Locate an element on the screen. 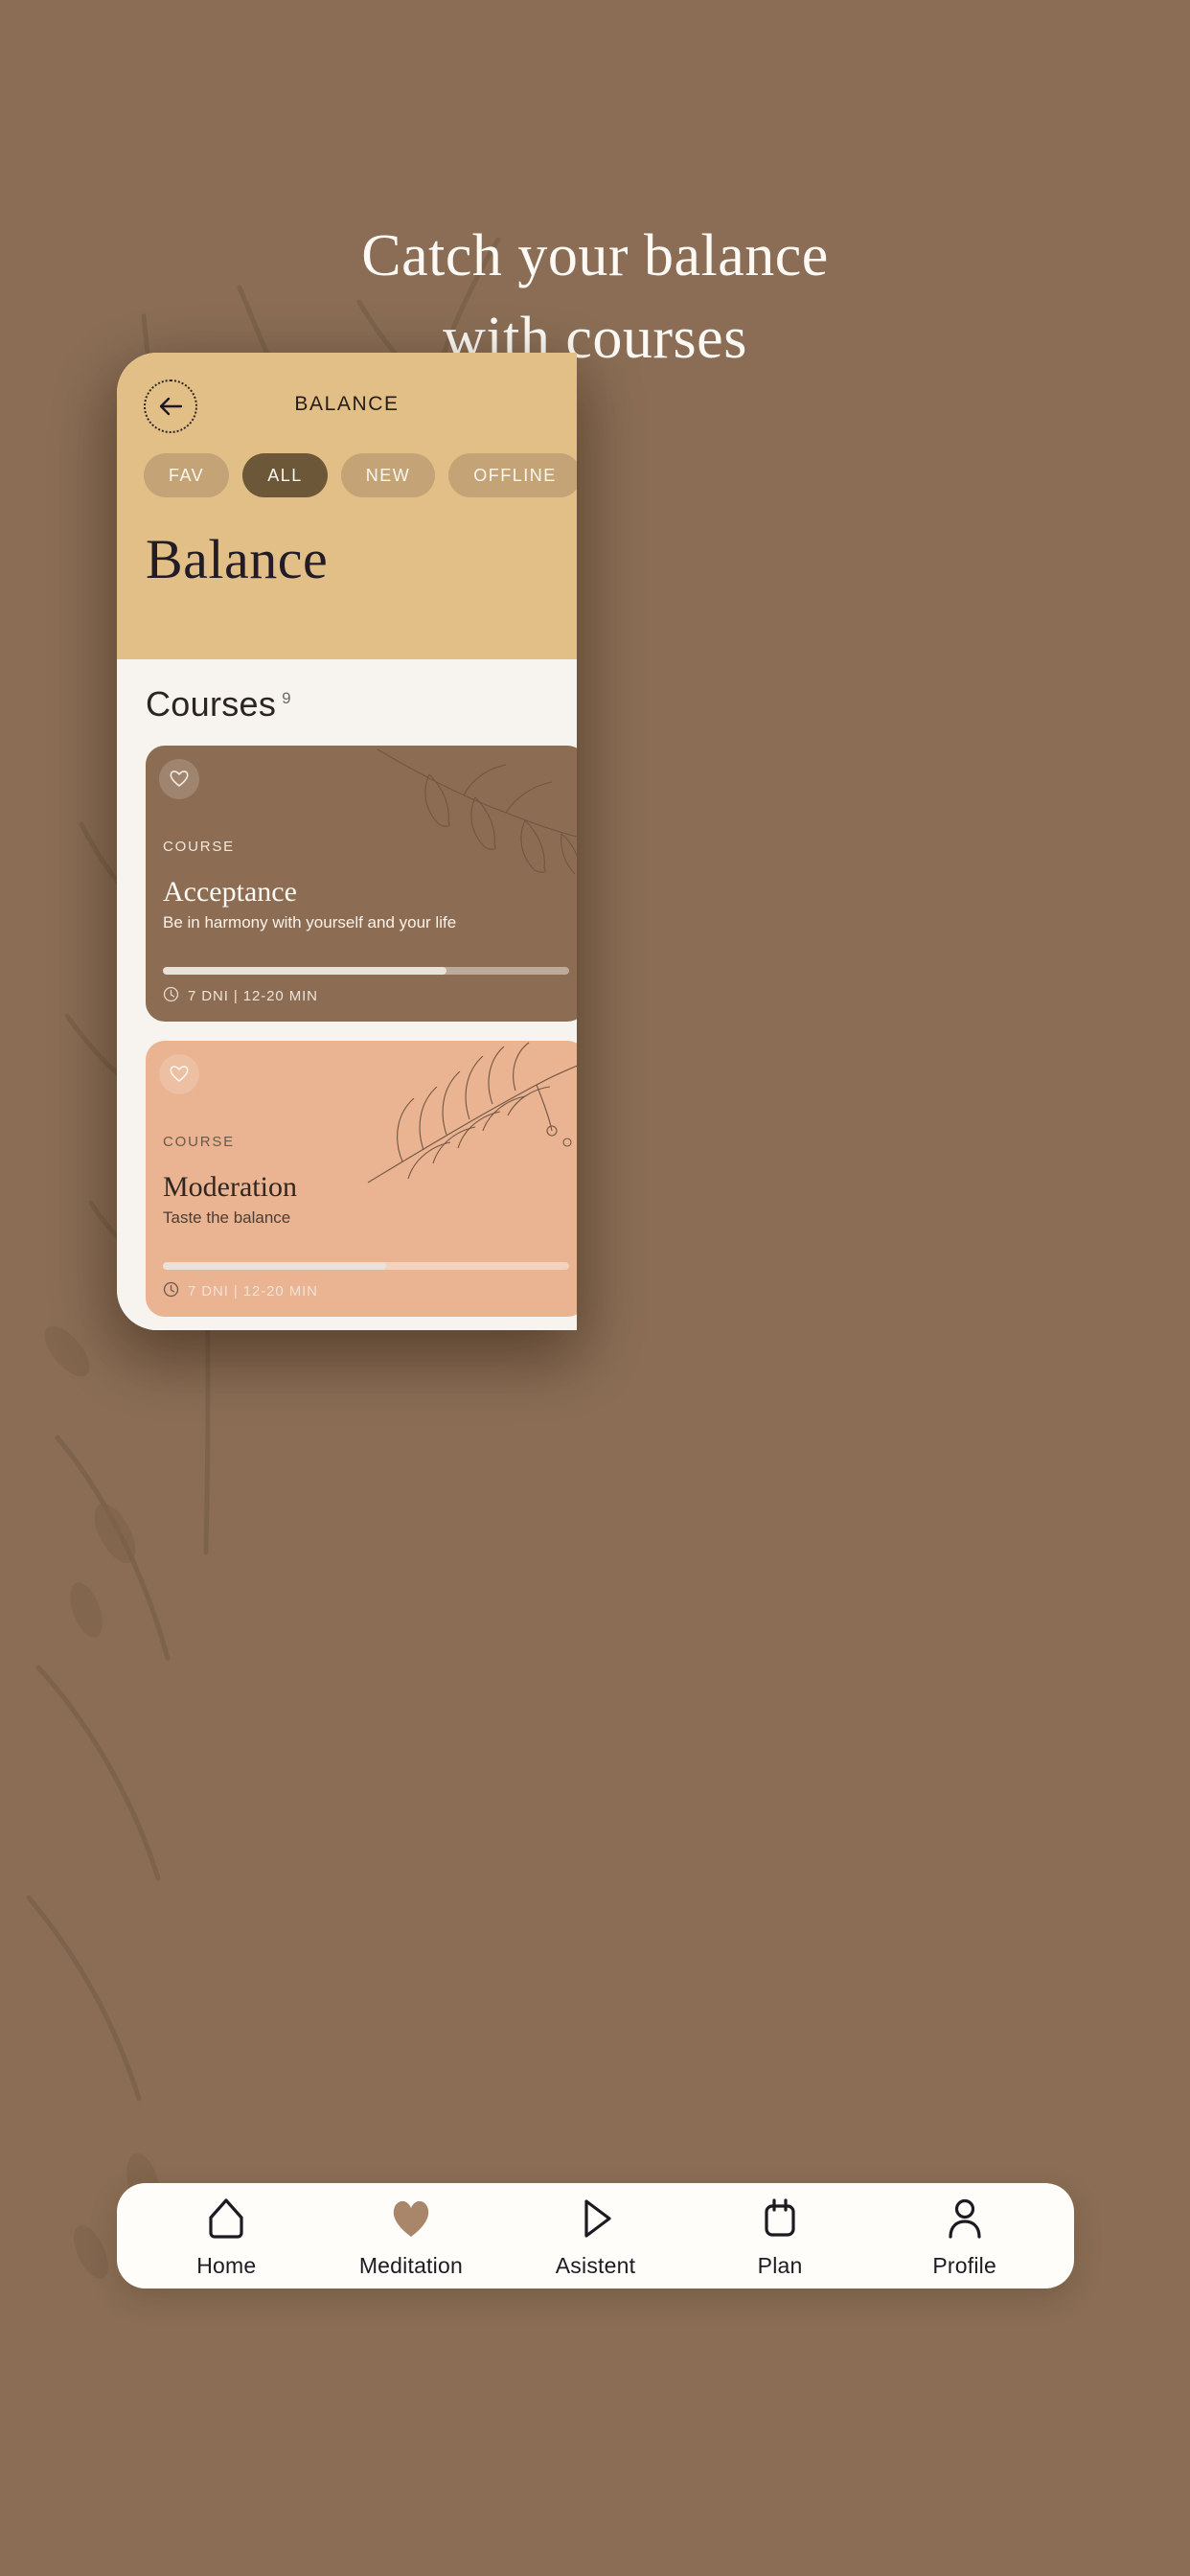 This screenshot has height=2576, width=1190. promo-heading: Catch your balance with courses is located at coordinates (595, 297).